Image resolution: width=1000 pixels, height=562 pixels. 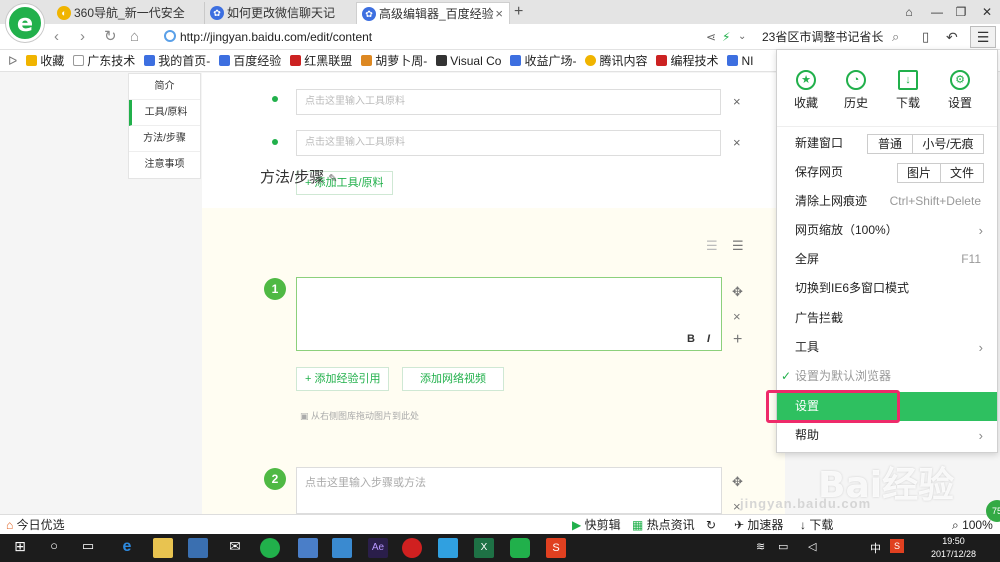 I want to click on tab-wechat-howto: ✿ 如何更改微信聊天记, so click(x=279, y=13).